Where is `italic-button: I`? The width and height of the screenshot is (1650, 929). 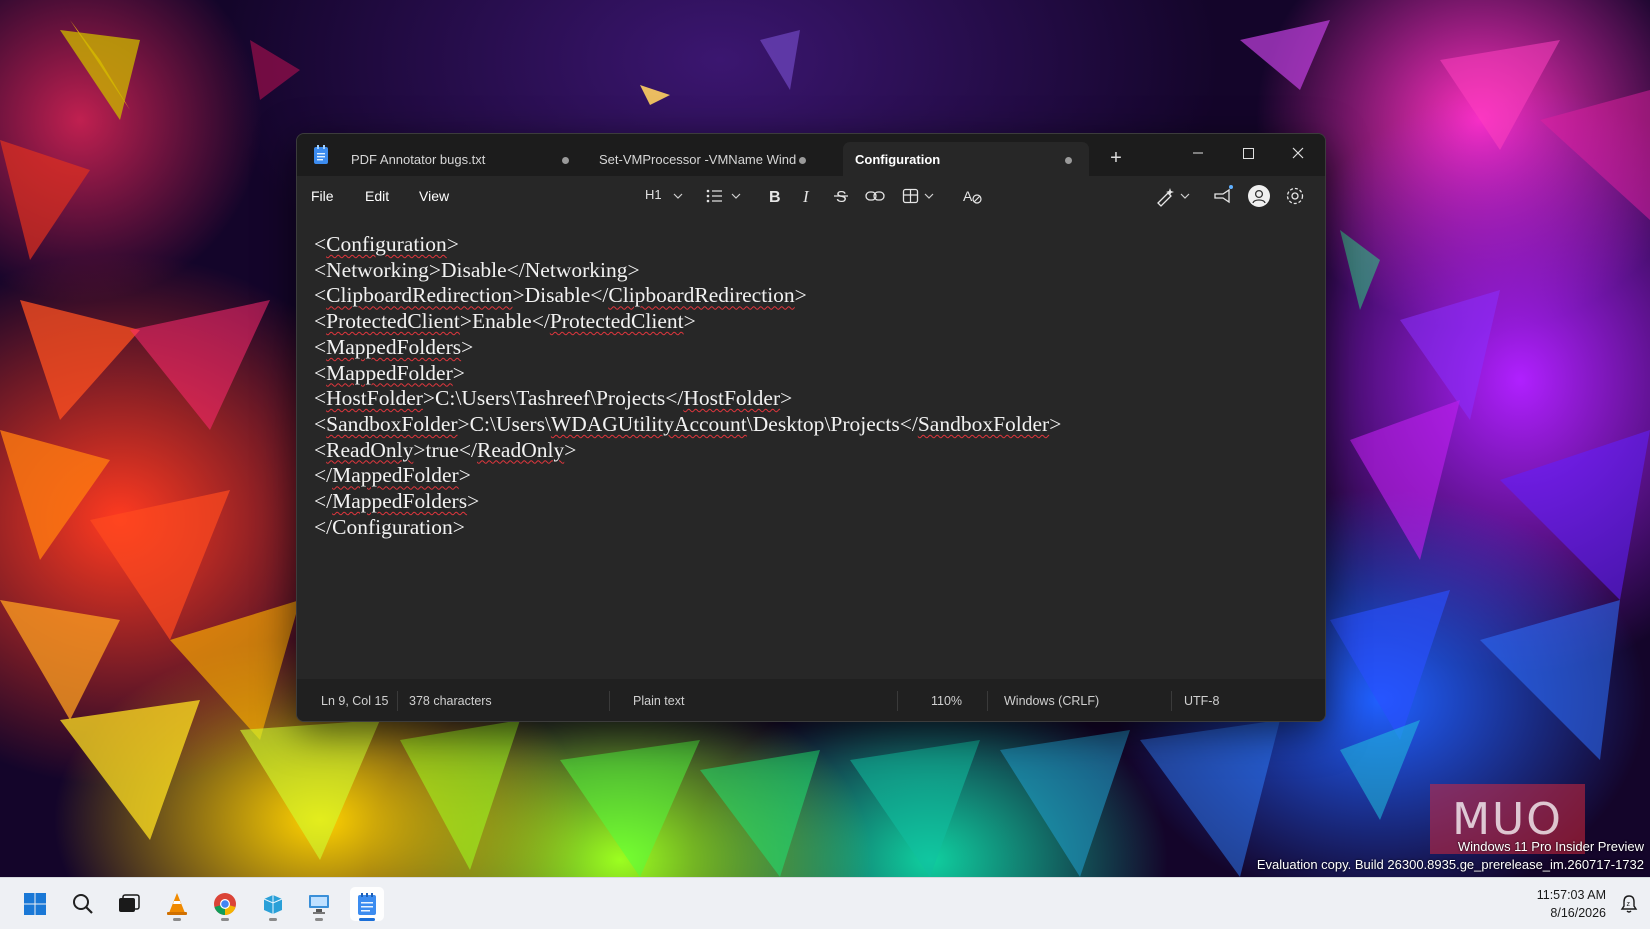 italic-button: I is located at coordinates (808, 196).